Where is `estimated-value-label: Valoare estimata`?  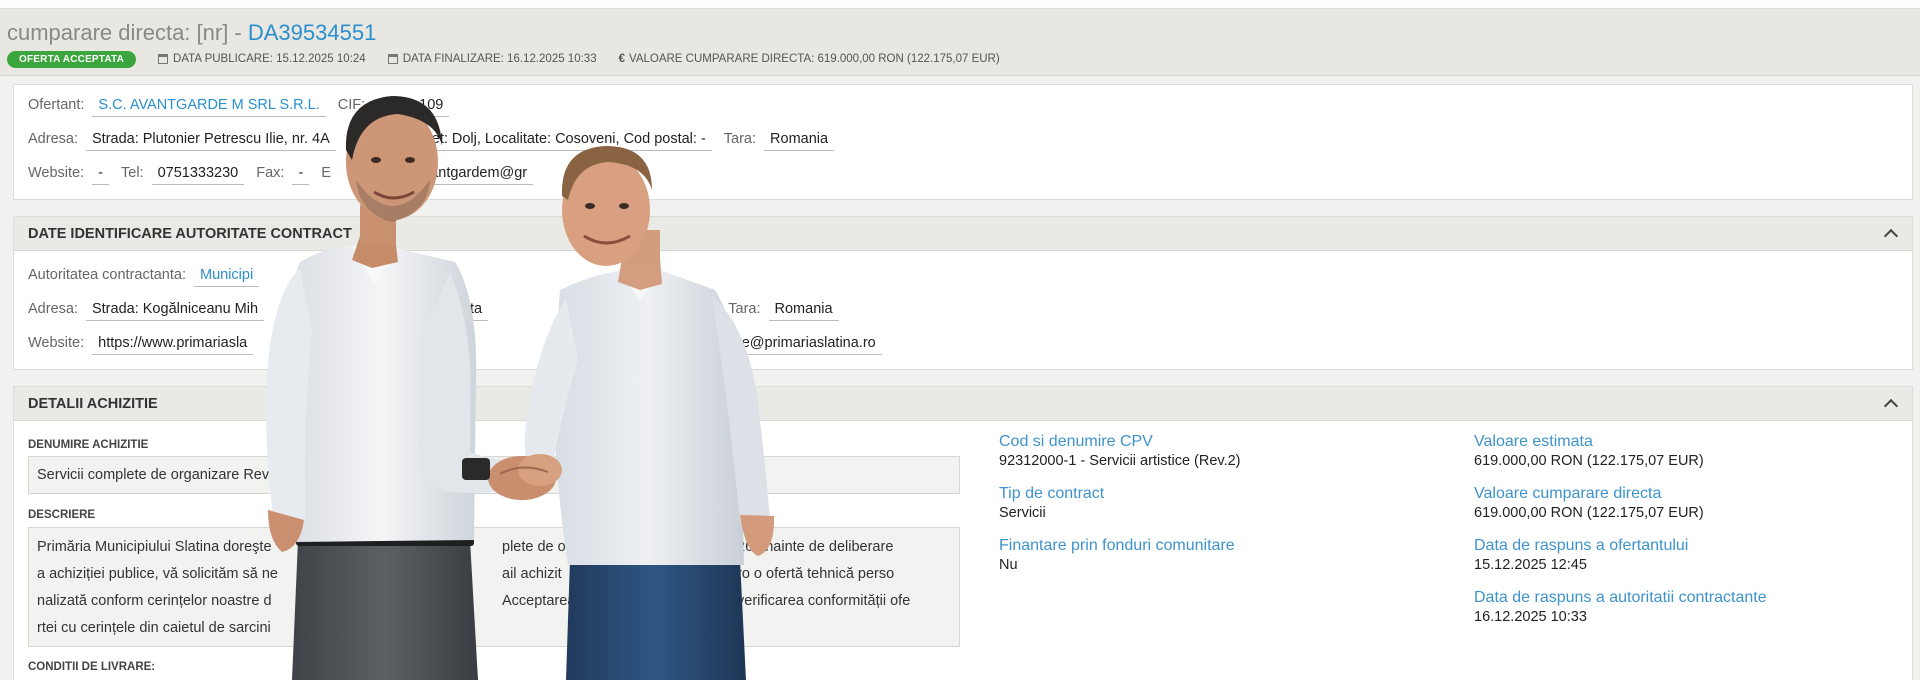
estimated-value-label: Valoare estimata is located at coordinates (1533, 441).